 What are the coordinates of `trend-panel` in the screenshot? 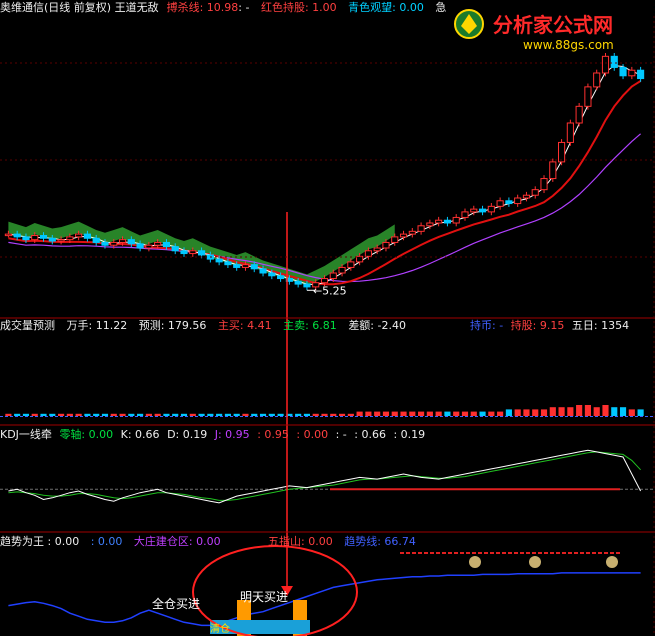 It's located at (324, 594).